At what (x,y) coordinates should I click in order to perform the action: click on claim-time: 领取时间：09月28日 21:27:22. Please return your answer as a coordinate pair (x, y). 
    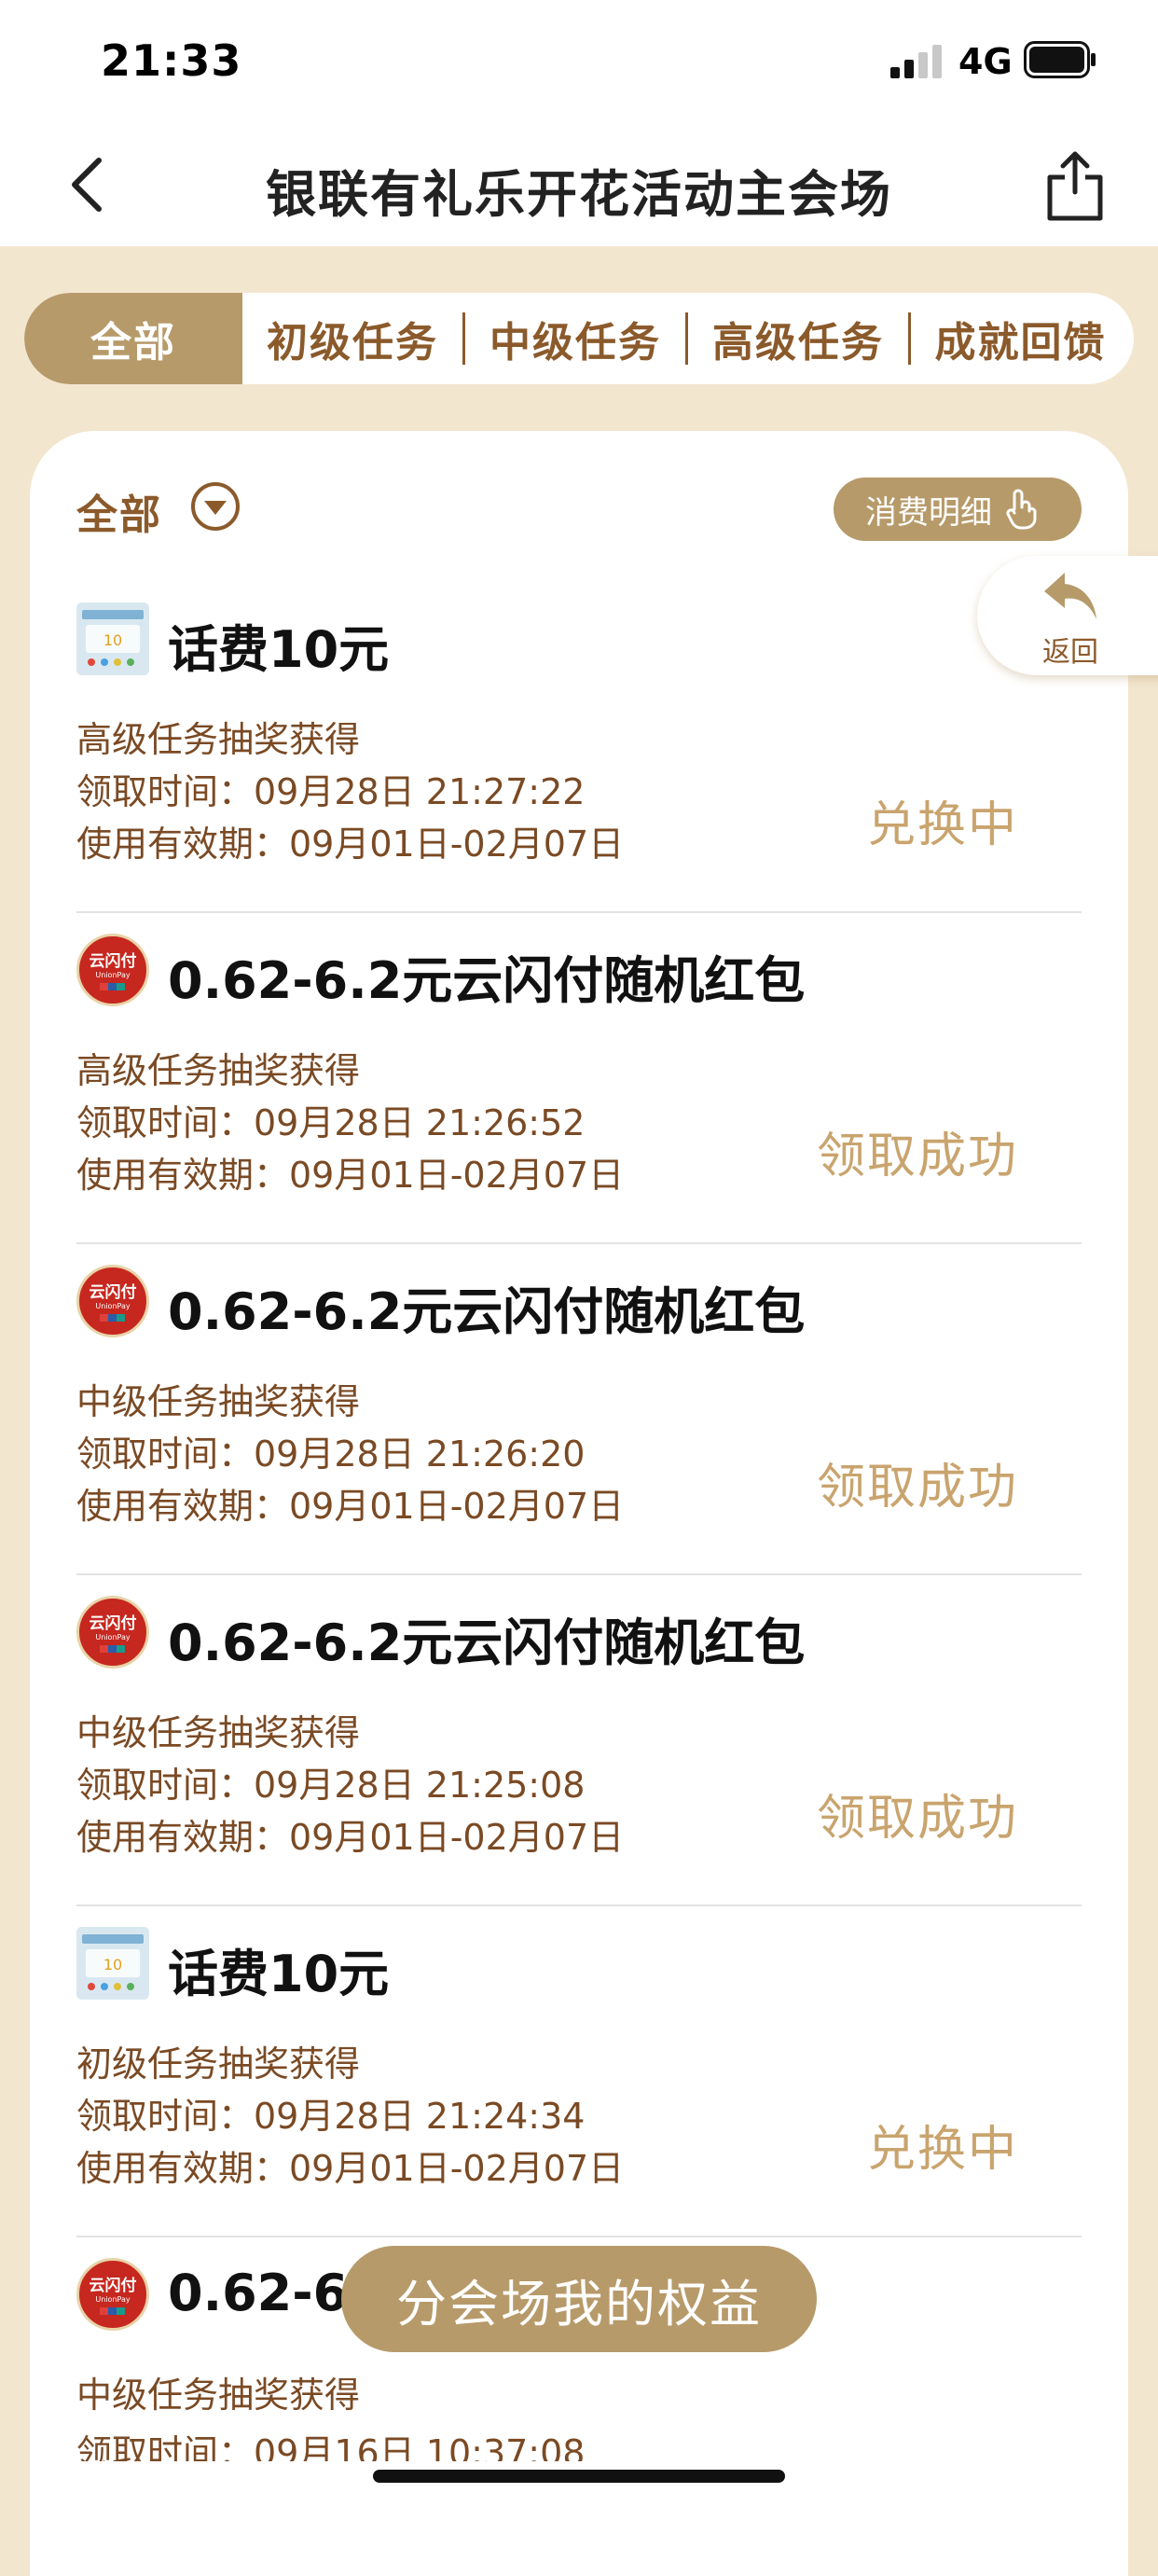
    Looking at the image, I should click on (331, 791).